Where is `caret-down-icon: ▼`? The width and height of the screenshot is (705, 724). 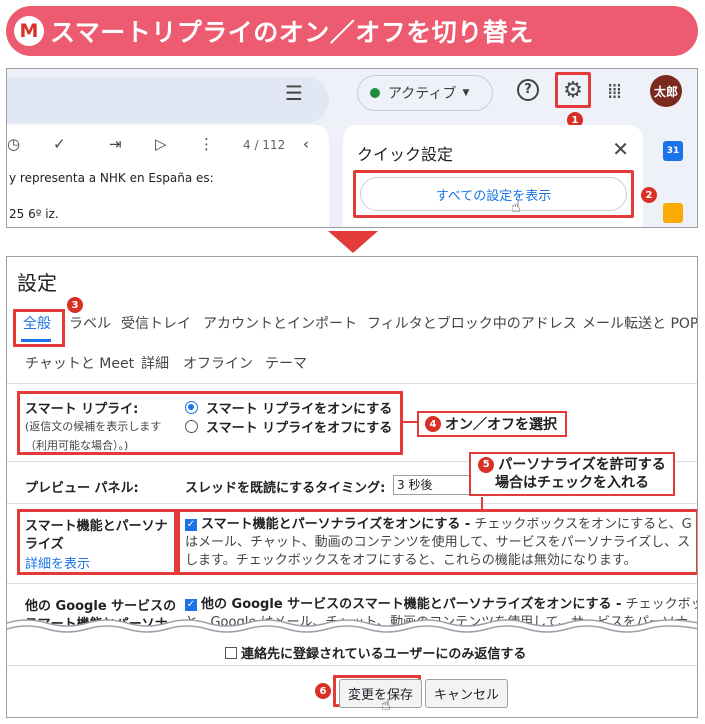
caret-down-icon: ▼ is located at coordinates (466, 93).